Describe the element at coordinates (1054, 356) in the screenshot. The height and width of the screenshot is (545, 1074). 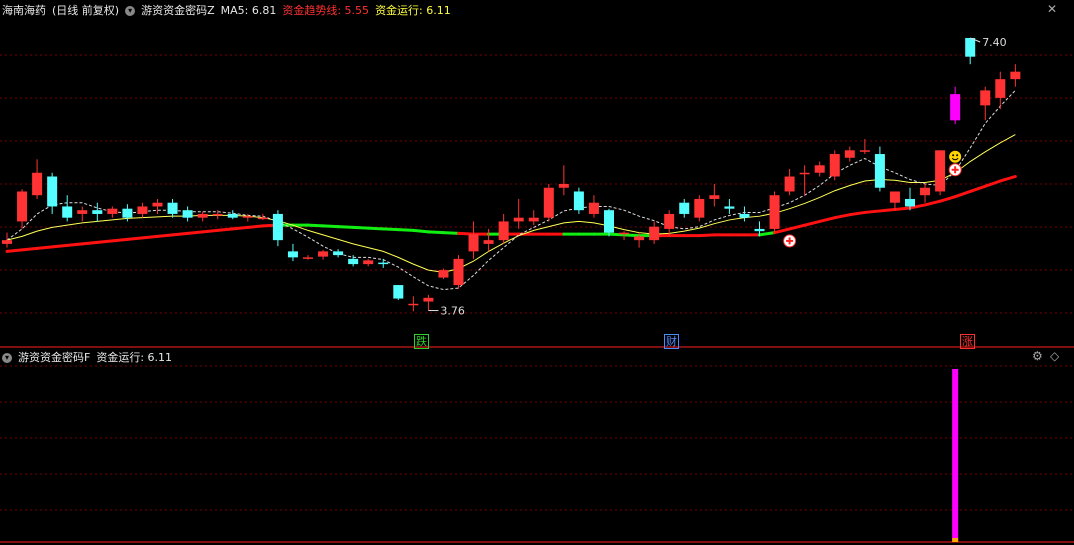
I see `diamond-icon: ◇` at that location.